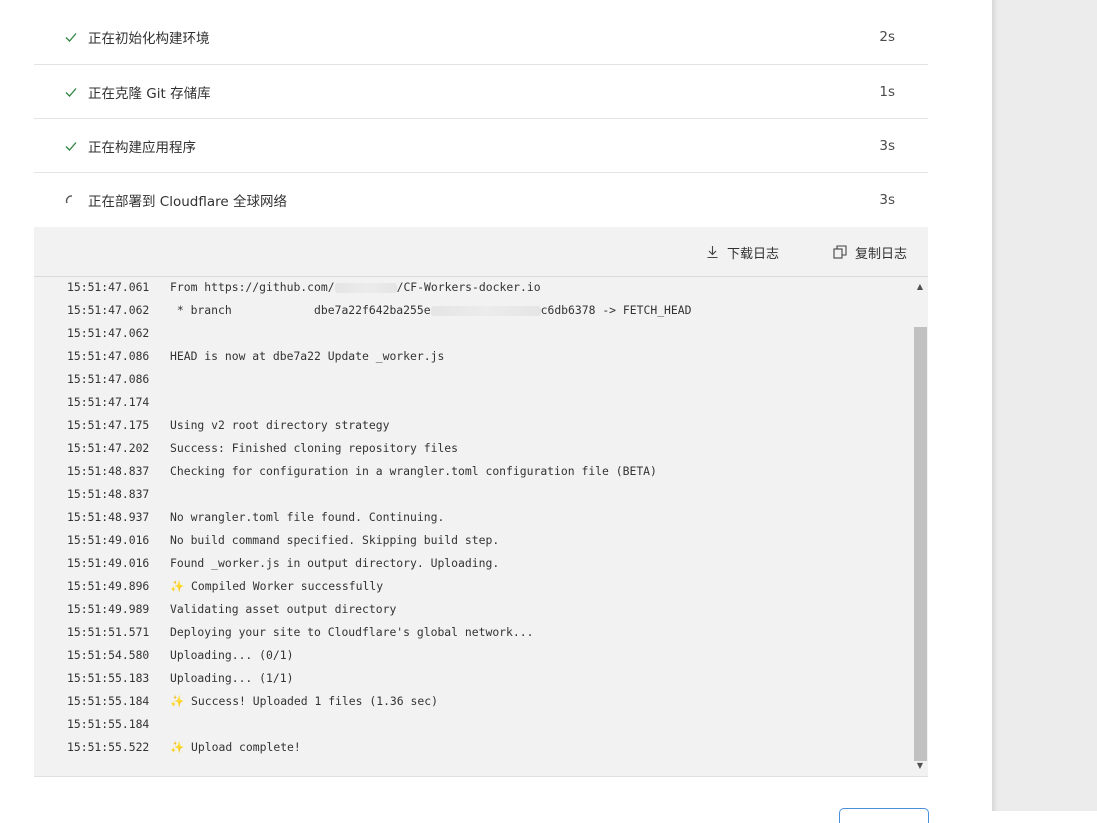 This screenshot has width=1097, height=823. What do you see at coordinates (753, 254) in the screenshot?
I see `download-log-label: 下载日志` at bounding box center [753, 254].